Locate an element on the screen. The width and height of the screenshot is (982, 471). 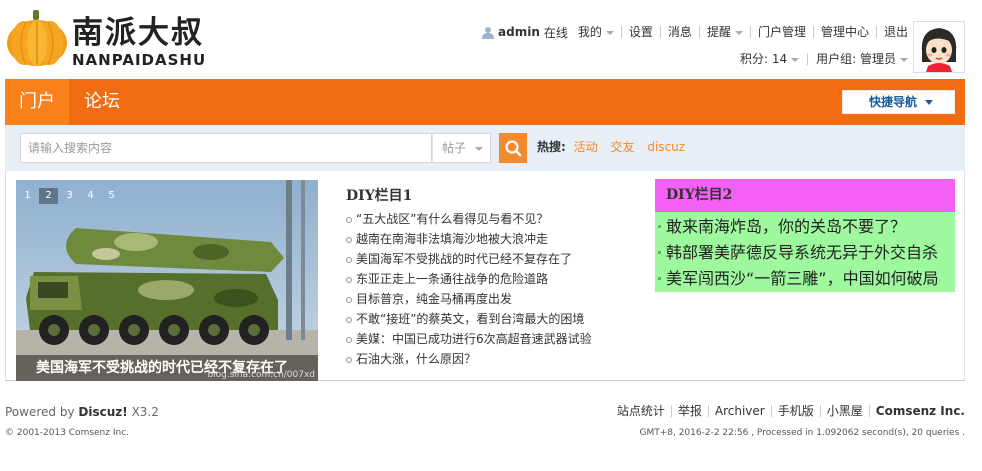
search-input: 请输入搜索内容 is located at coordinates (226, 148).